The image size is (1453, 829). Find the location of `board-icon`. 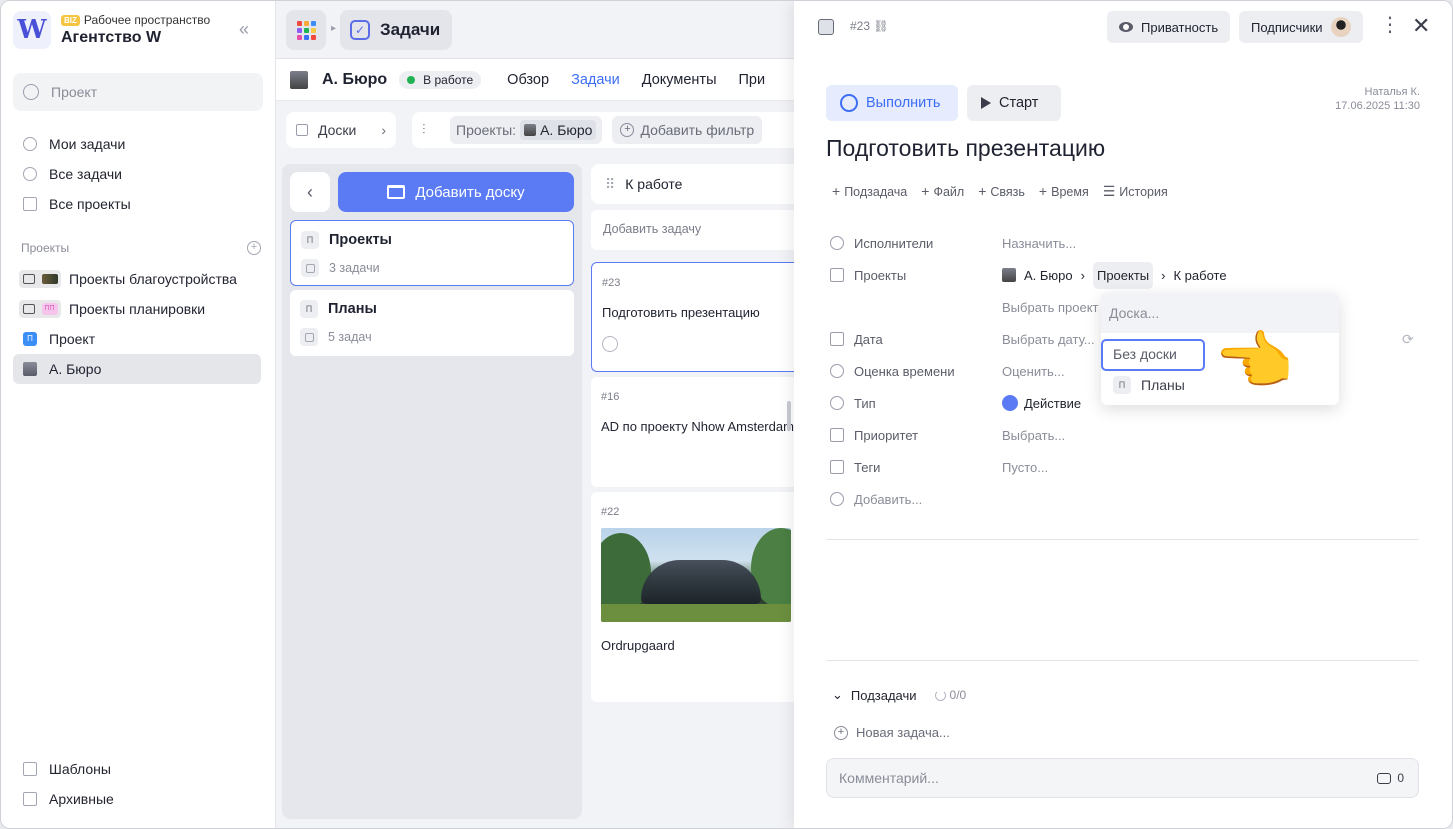

board-icon is located at coordinates (302, 130).